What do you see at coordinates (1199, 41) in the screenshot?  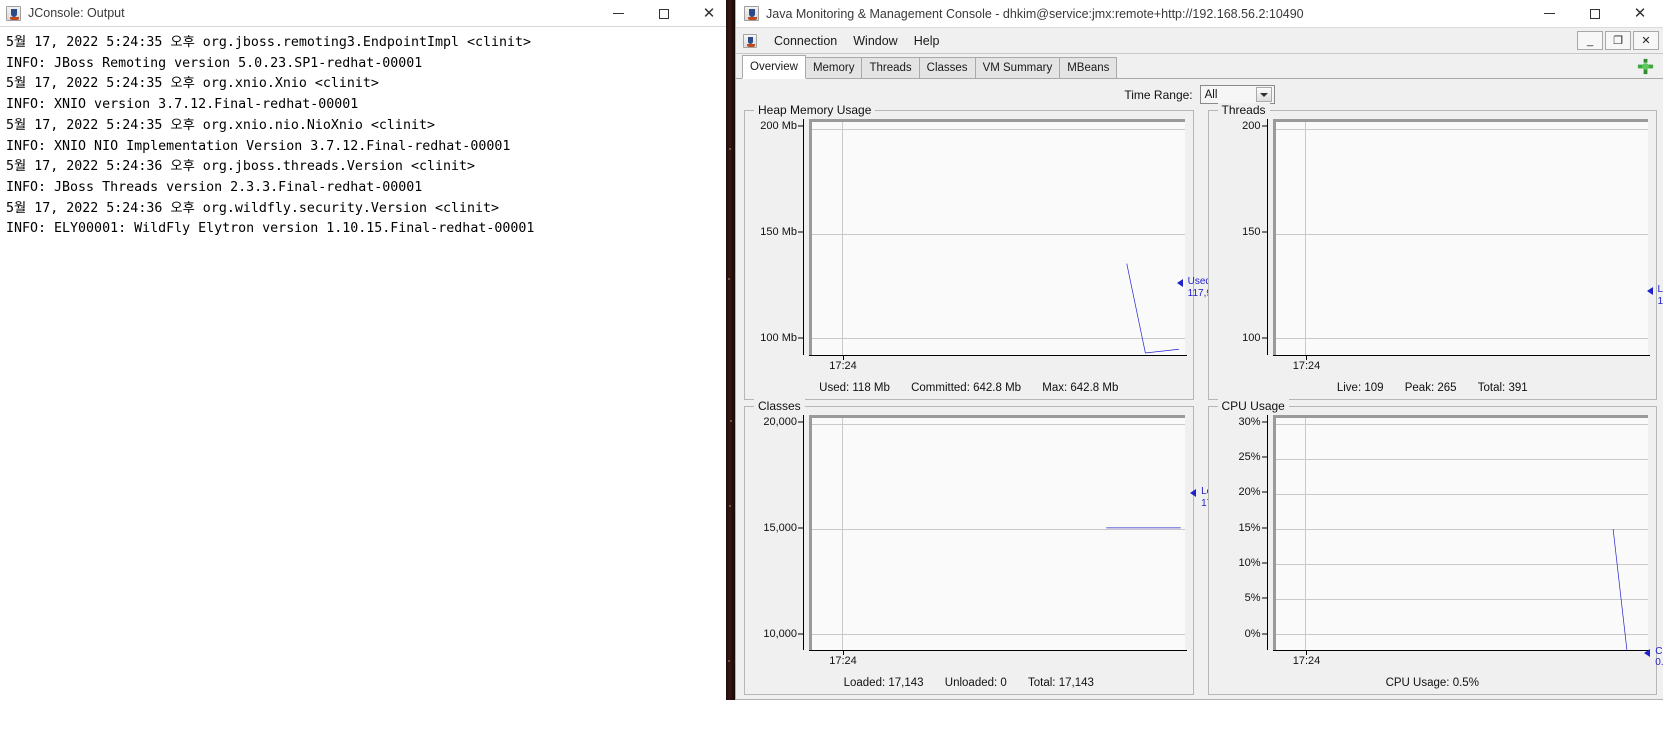 I see `jmc-menubar: Connection Window Help _ ❐ ✕` at bounding box center [1199, 41].